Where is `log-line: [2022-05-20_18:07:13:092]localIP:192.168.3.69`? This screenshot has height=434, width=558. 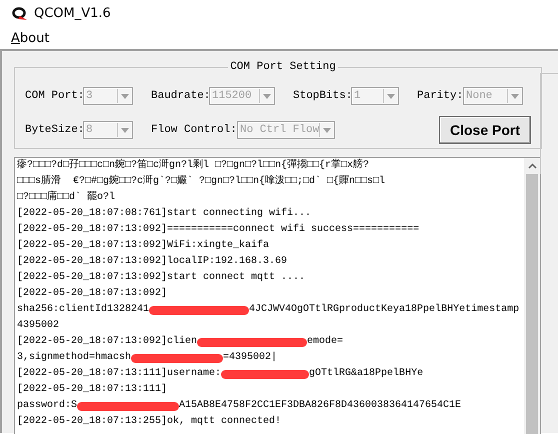
log-line: [2022-05-20_18:07:13:092]localIP:192.168.3.69 is located at coordinates (152, 261).